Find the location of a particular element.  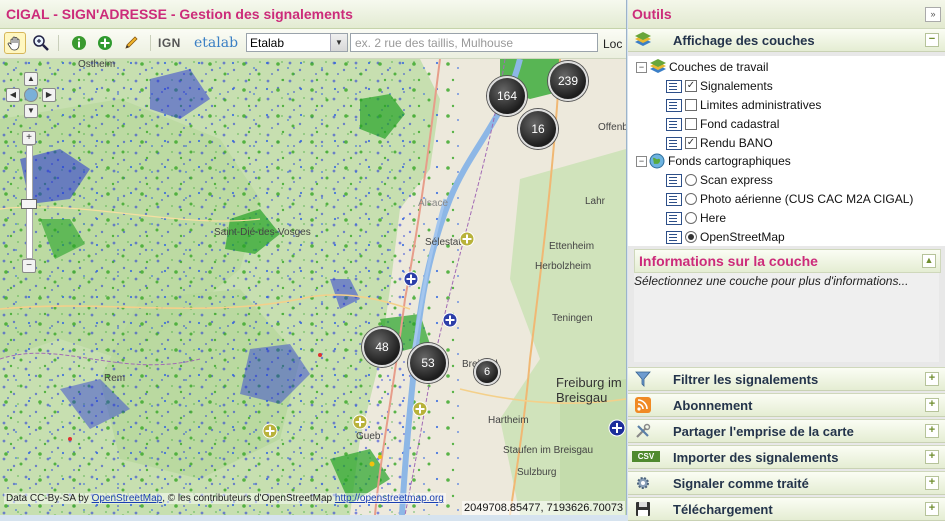

globe-icon is located at coordinates (31, 95).